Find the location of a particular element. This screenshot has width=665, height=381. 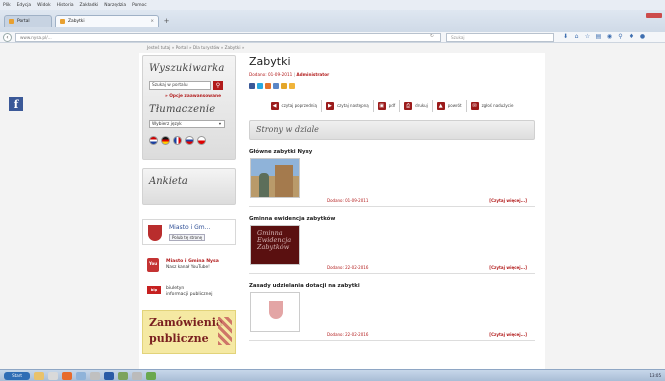

facebook-icon: f is located at coordinates (16, 104).